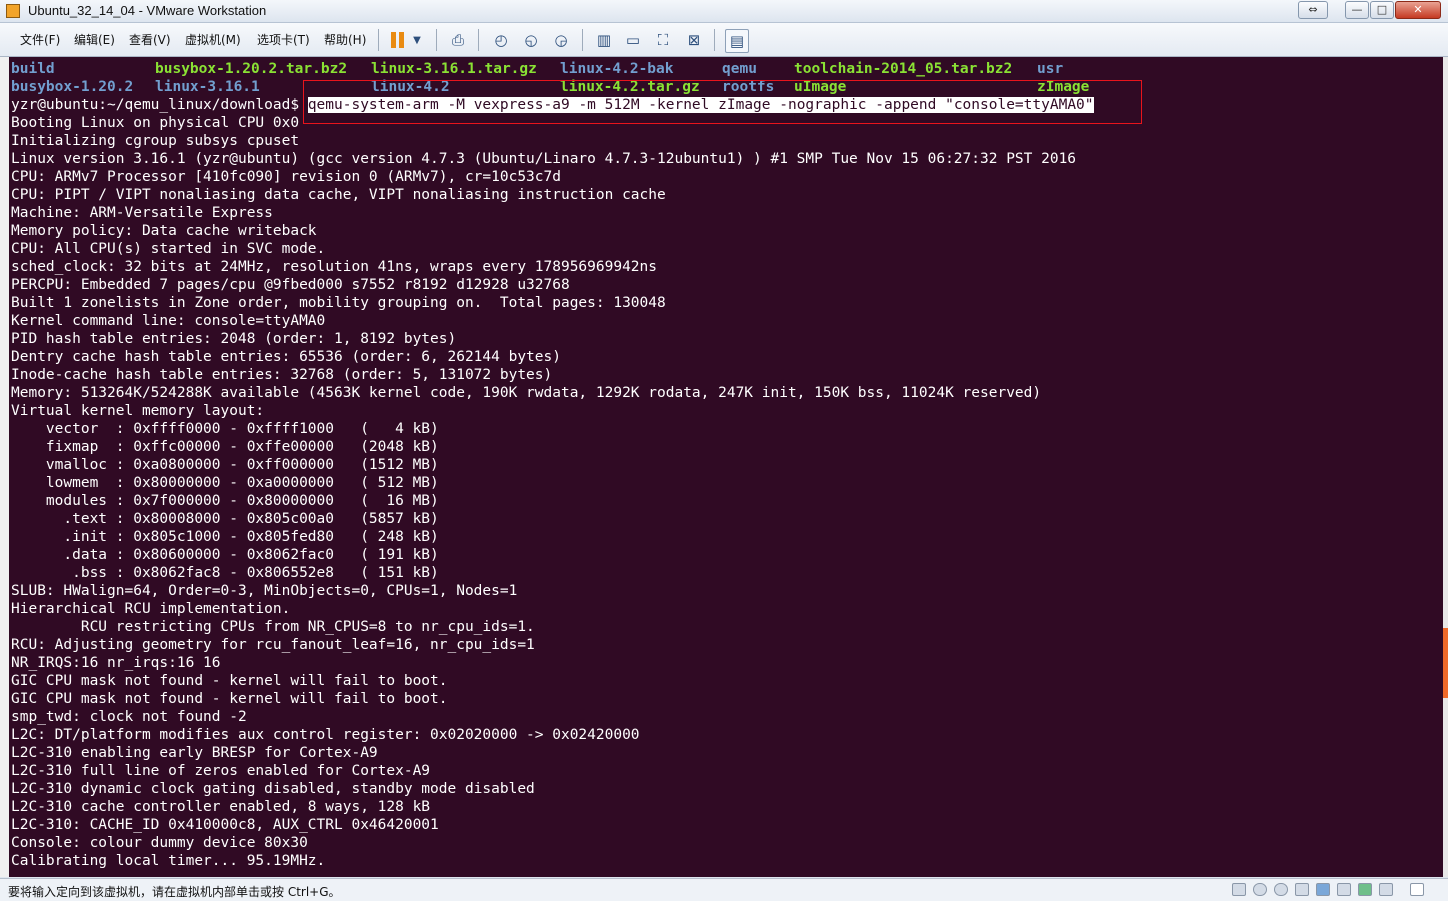  Describe the element at coordinates (1050, 69) in the screenshot. I see `ls-entry: usr` at that location.